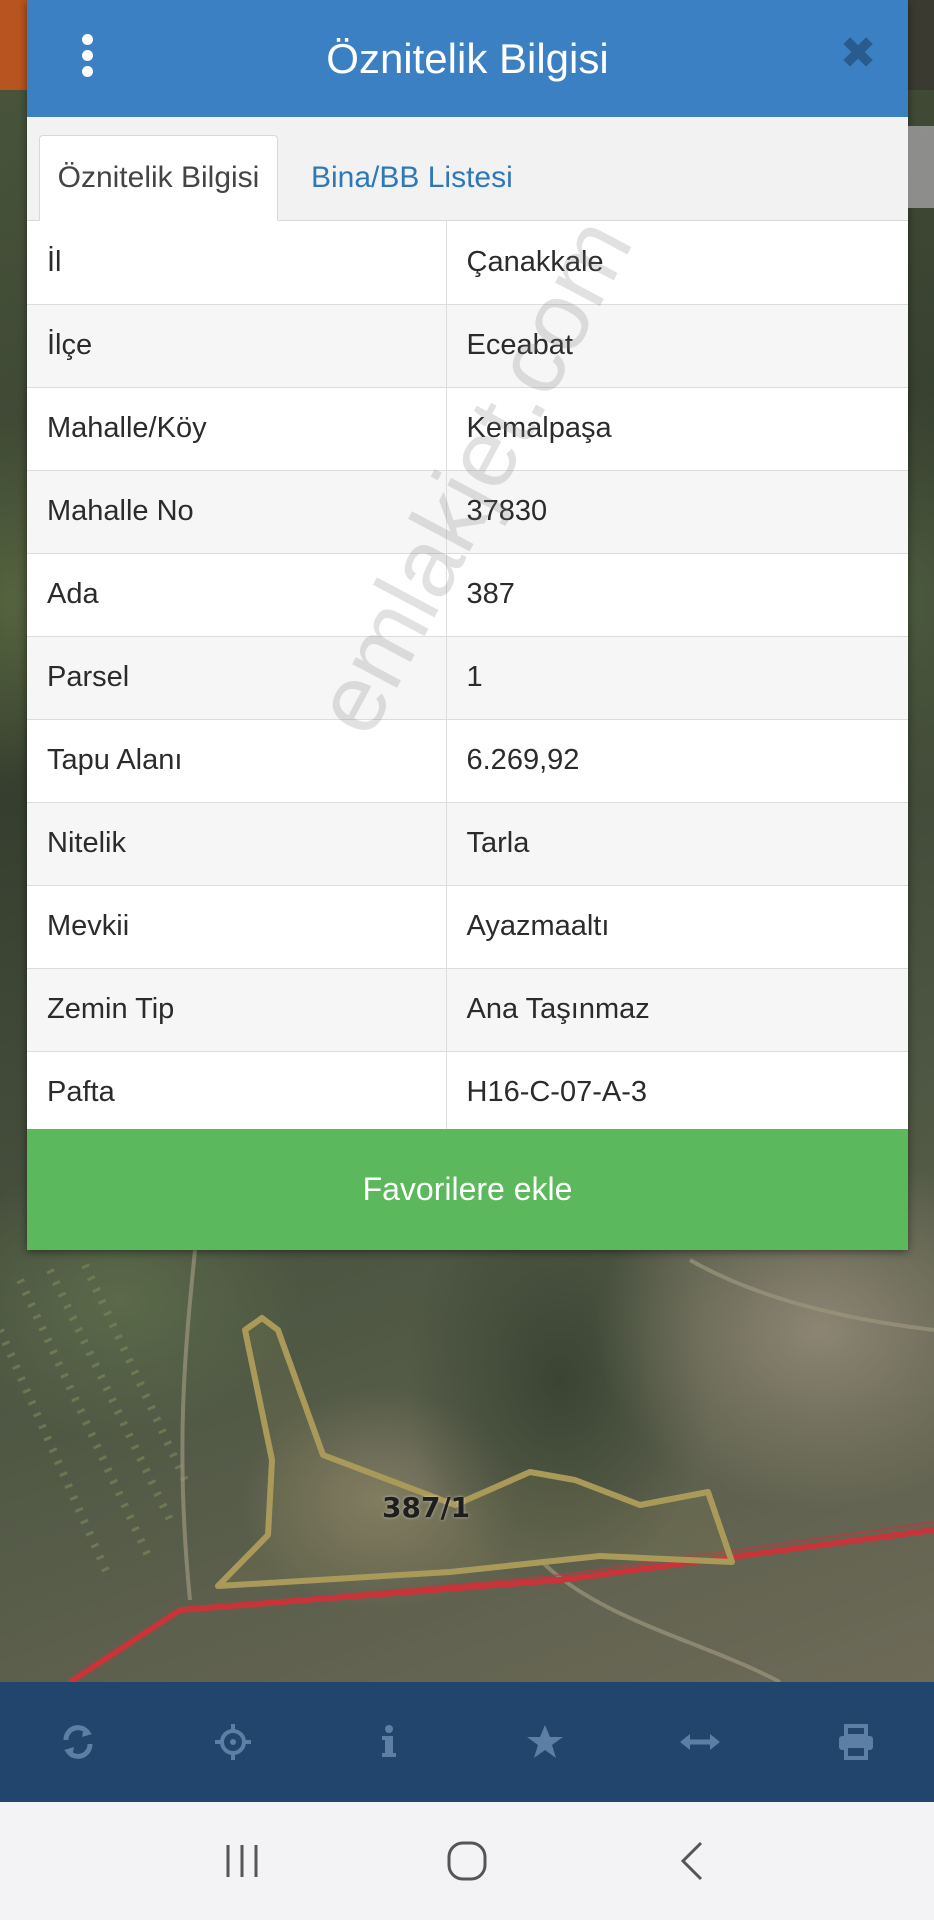 The height and width of the screenshot is (1920, 934). What do you see at coordinates (921, 167) in the screenshot?
I see `scrollbar` at bounding box center [921, 167].